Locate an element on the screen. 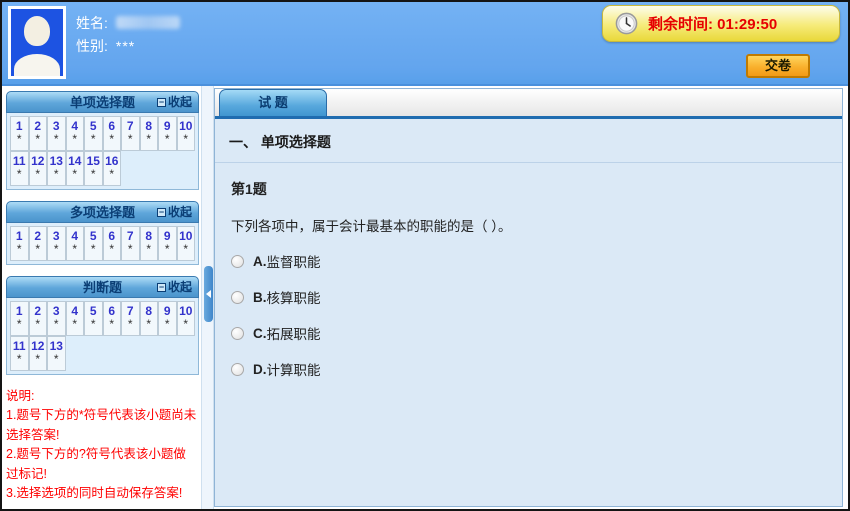 This screenshot has height=511, width=850. question-cell: 16 * is located at coordinates (111, 168).